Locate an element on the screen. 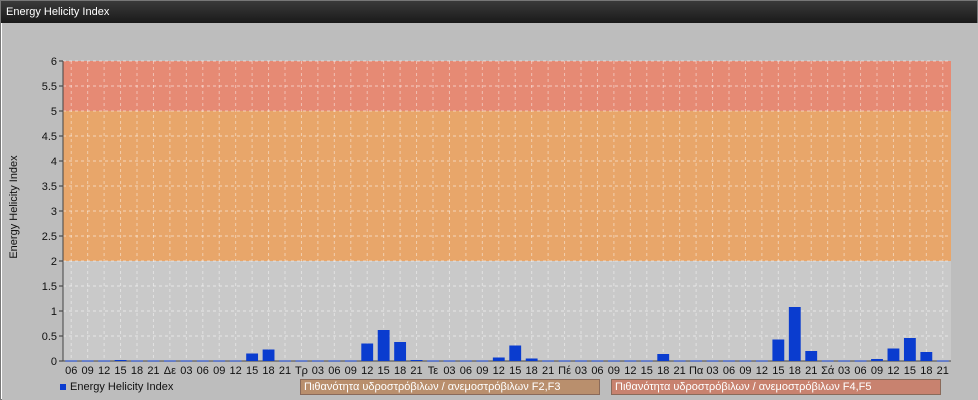 Image resolution: width=978 pixels, height=400 pixels. legend-series: Energy Helicity Index is located at coordinates (116, 387).